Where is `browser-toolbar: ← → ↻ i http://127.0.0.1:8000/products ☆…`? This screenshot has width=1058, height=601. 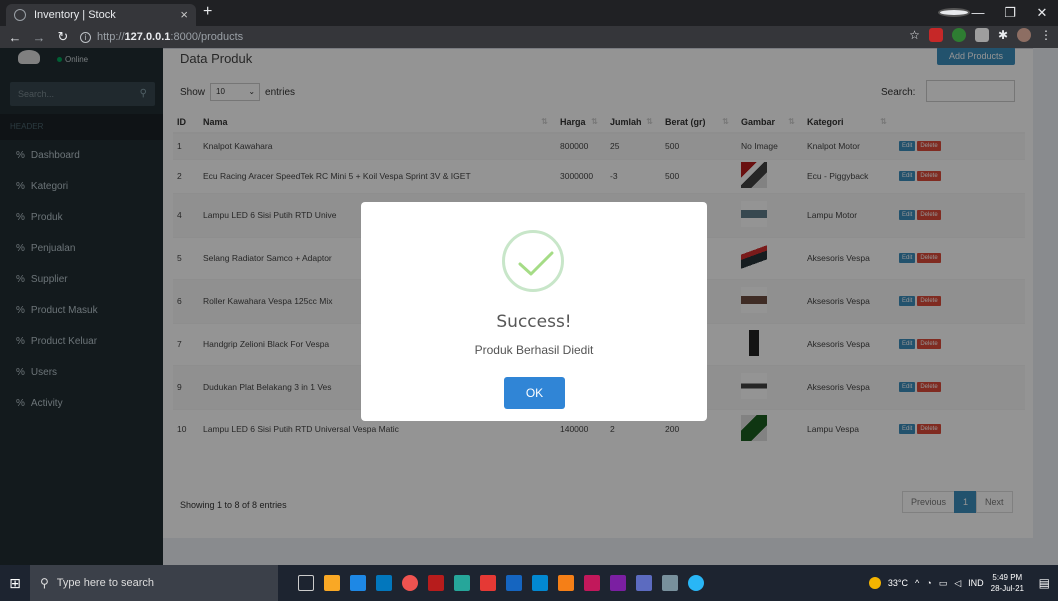
browser-toolbar: ← → ↻ i http://127.0.0.1:8000/products ☆… is located at coordinates (529, 37).